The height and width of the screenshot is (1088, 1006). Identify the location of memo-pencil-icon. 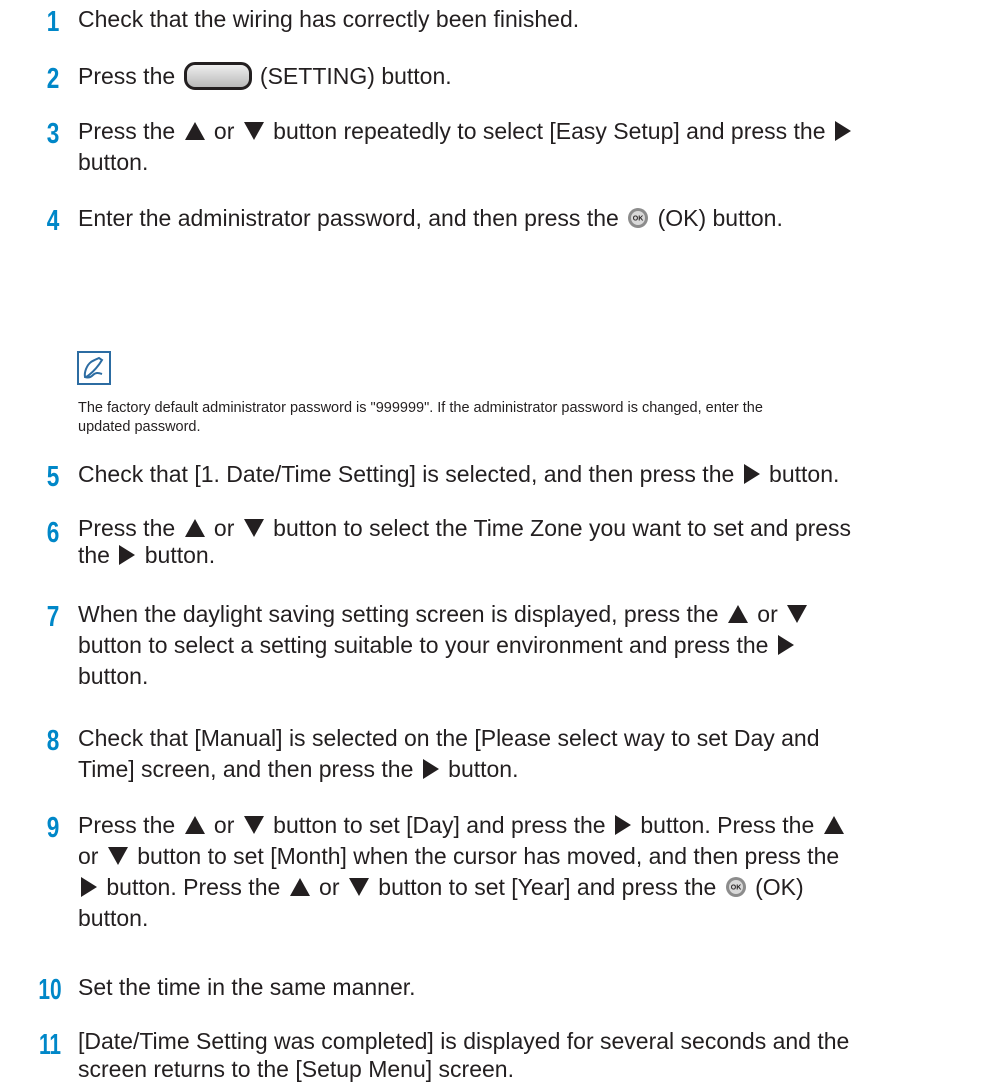
(94, 368).